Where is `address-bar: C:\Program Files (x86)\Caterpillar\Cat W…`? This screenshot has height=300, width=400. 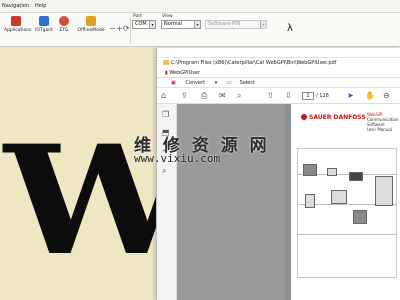 address-bar: C:\Program Files (x86)\Caterpillar\Cat W… is located at coordinates (279, 63).